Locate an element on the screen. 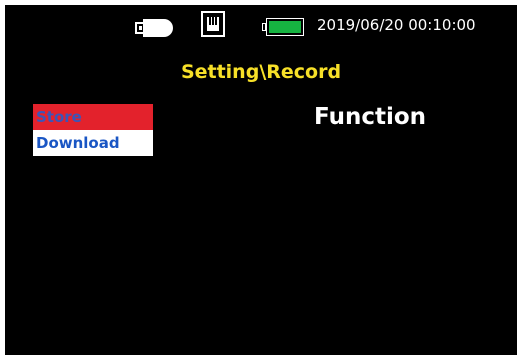 The width and height of the screenshot is (522, 360). battery-level-fill is located at coordinates (285, 27).